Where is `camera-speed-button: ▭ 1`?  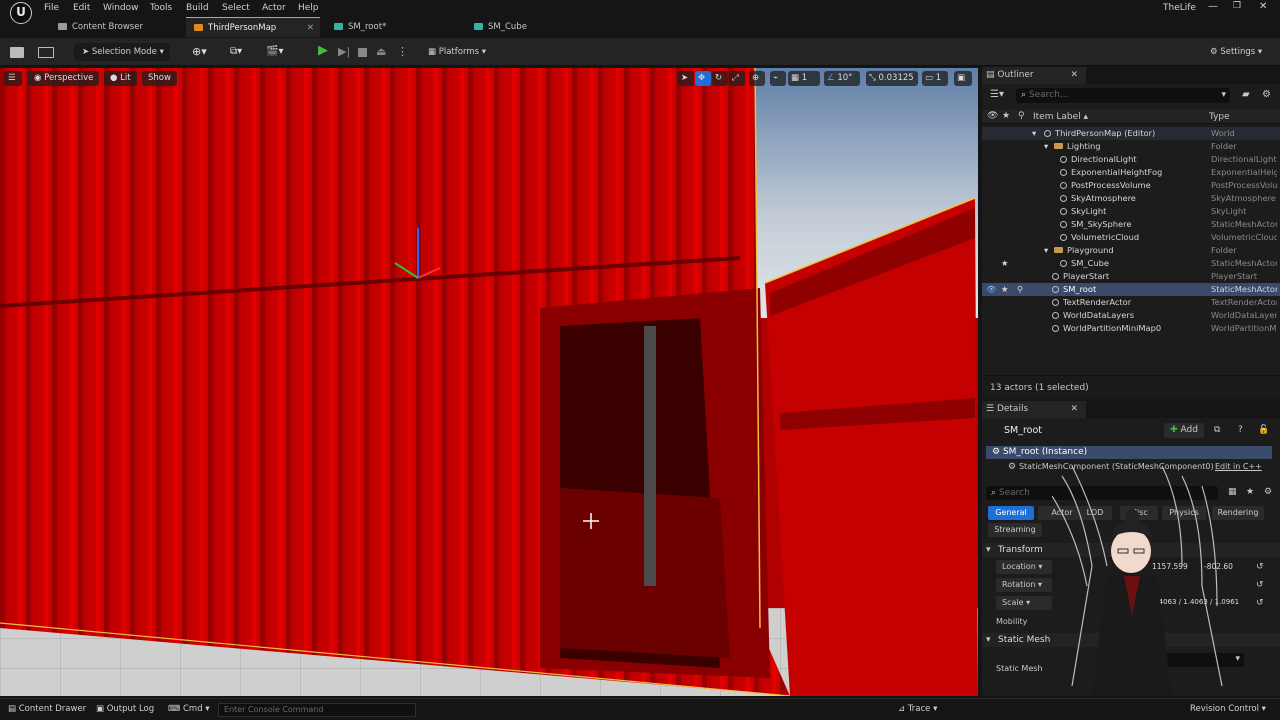
camera-speed-button: ▭ 1 is located at coordinates (935, 78).